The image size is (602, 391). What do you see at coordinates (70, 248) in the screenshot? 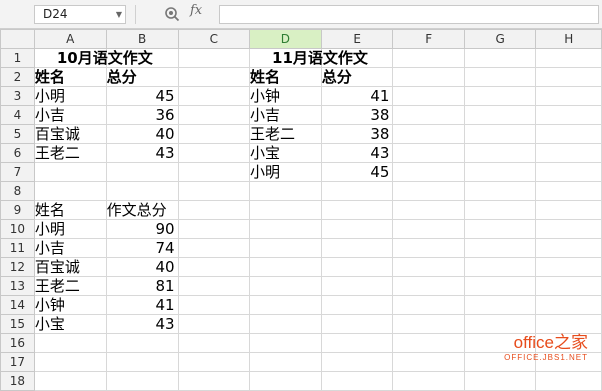
I see `cell-a11: 小吉` at bounding box center [70, 248].